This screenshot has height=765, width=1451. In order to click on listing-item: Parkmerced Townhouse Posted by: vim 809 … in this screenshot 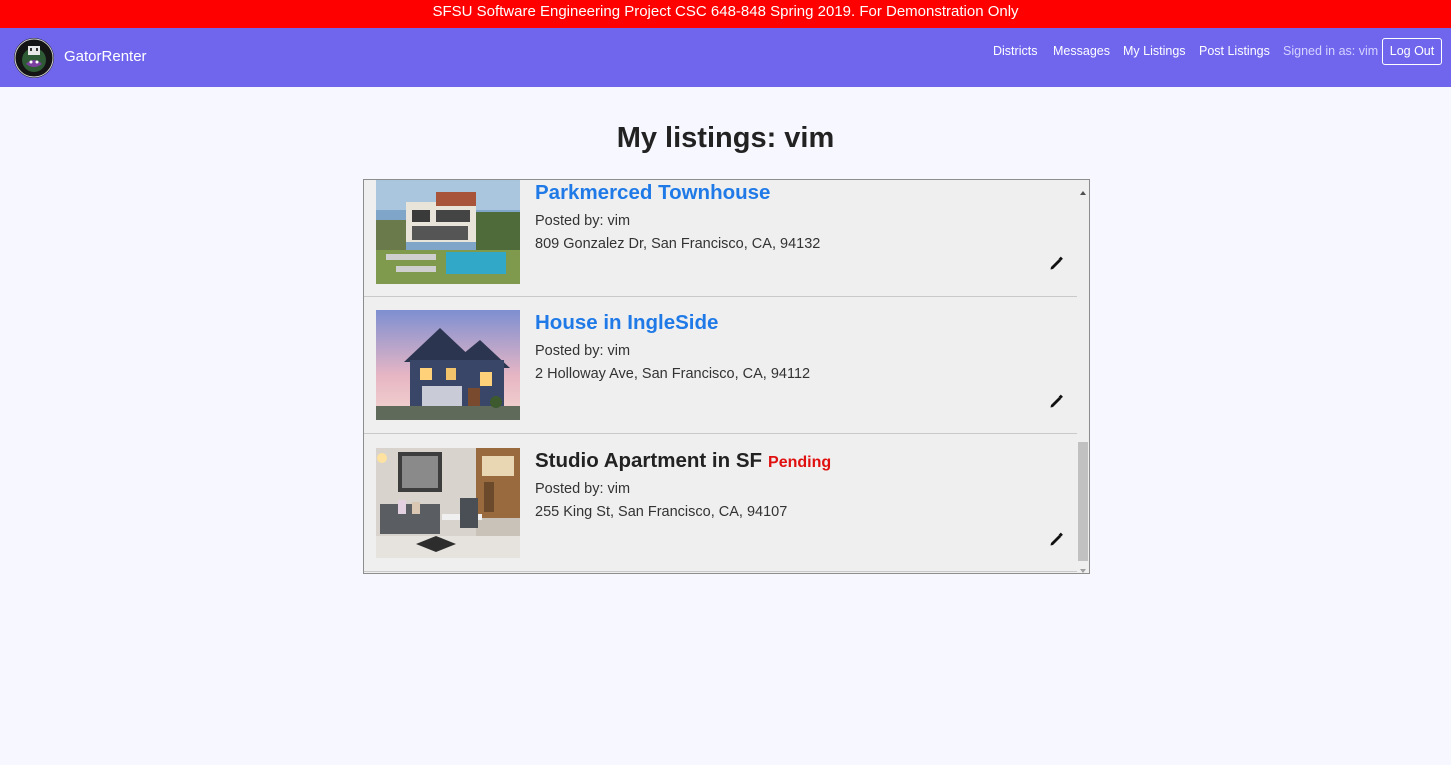, I will do `click(720, 238)`.